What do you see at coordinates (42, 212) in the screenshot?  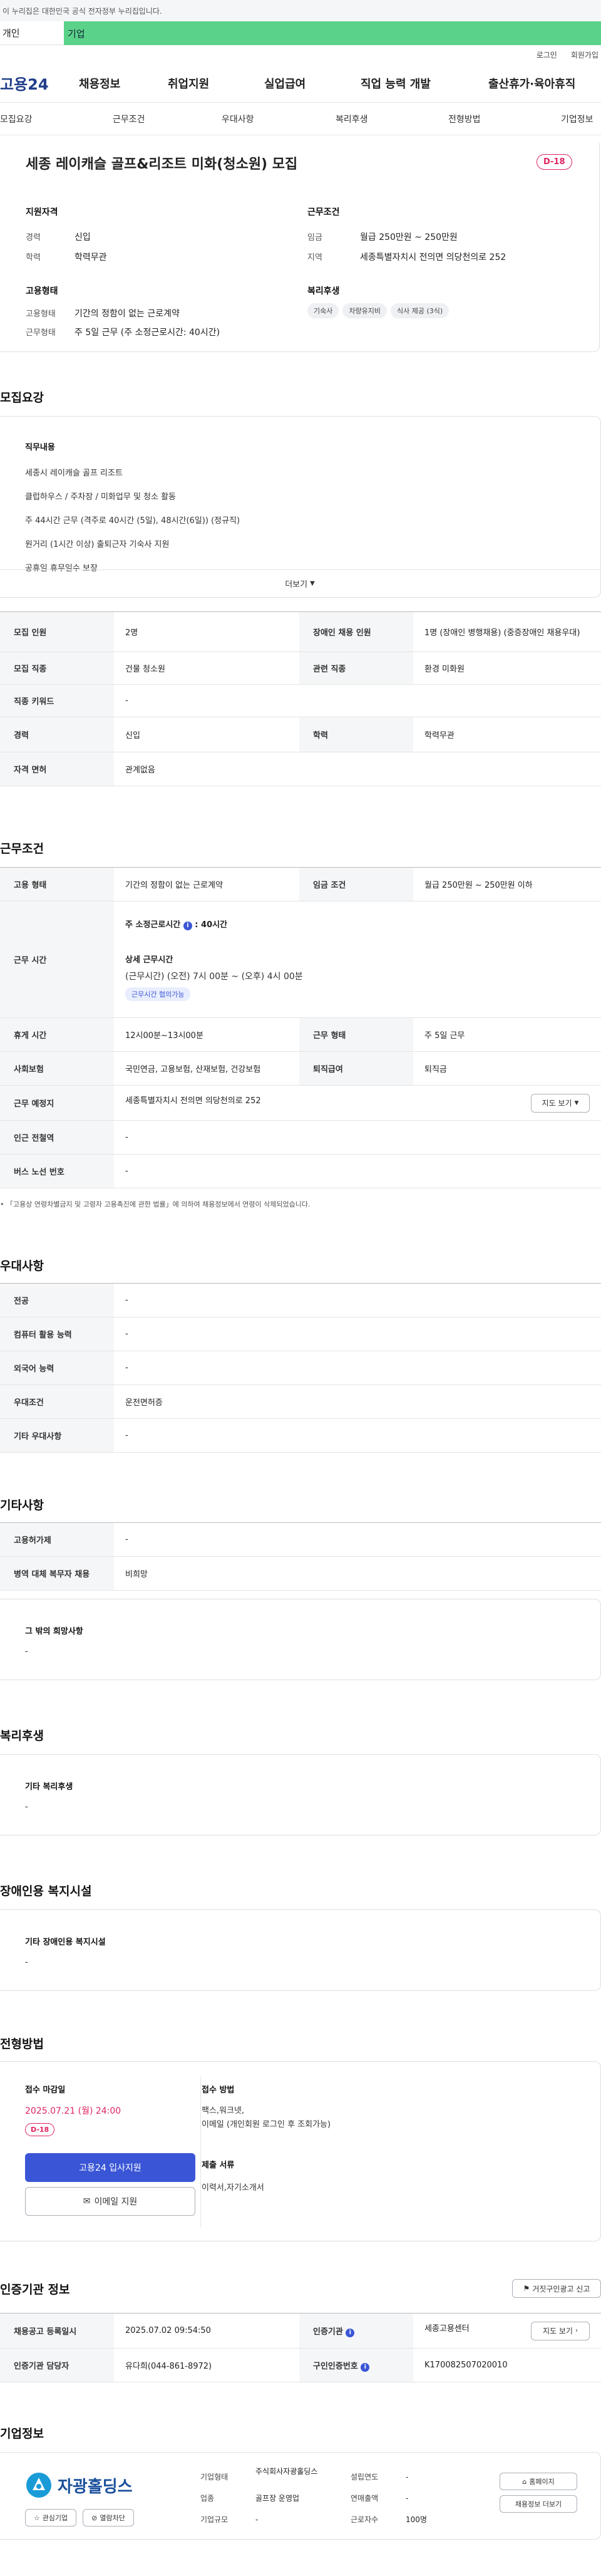 I see `qual-title: 지원자격` at bounding box center [42, 212].